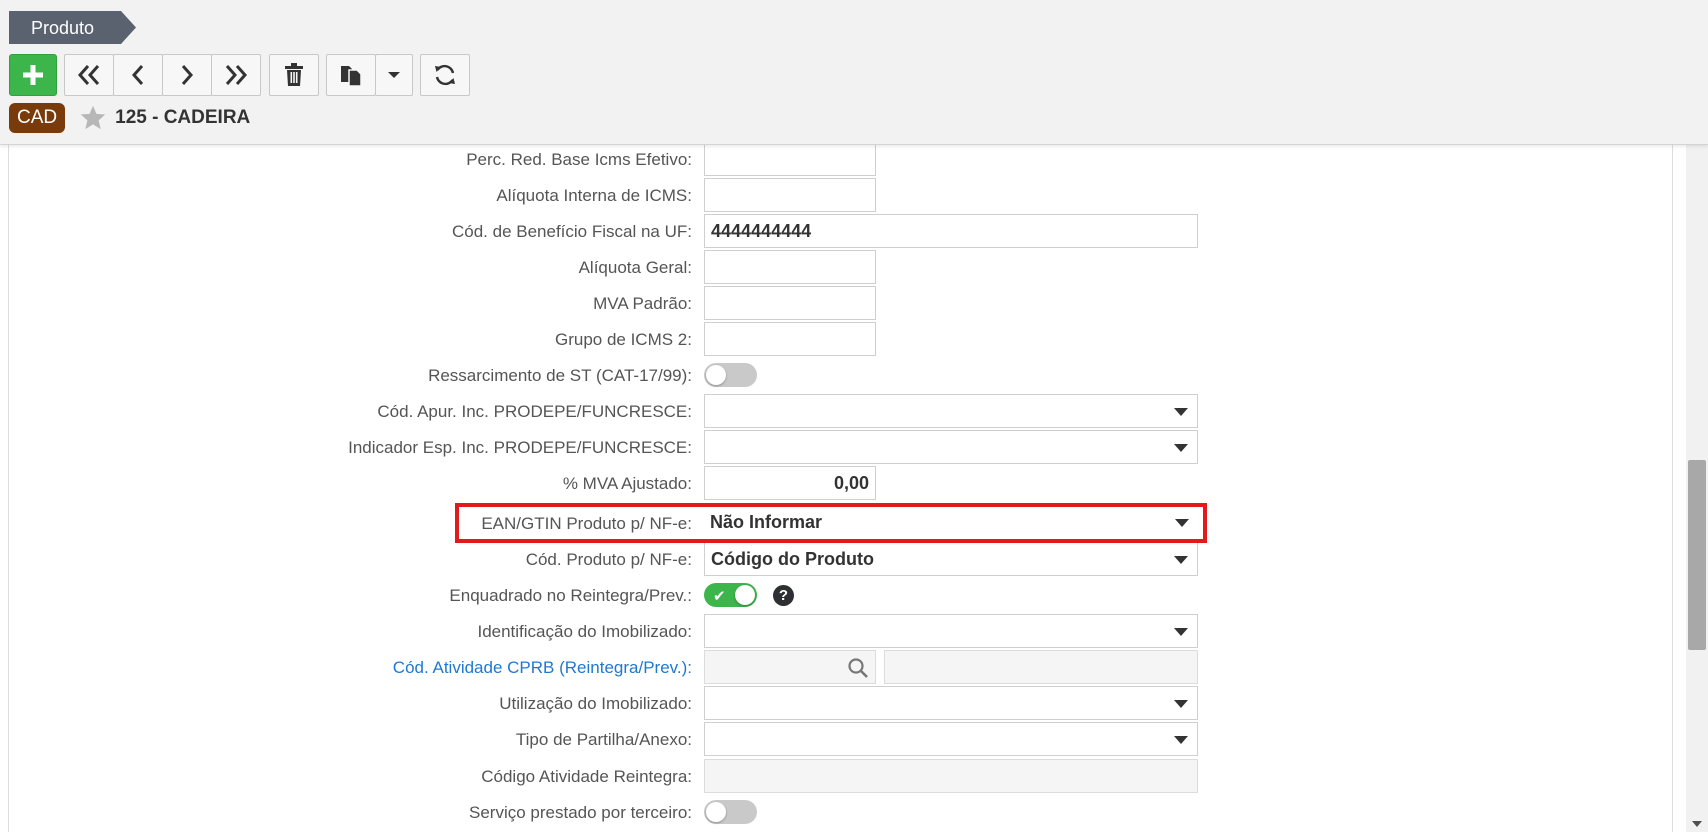 This screenshot has height=832, width=1708. Describe the element at coordinates (534, 411) in the screenshot. I see `cod-apur-prodepe-label: Cód. Apur. Inc. PRODEPE/FUNCRESCE:` at that location.